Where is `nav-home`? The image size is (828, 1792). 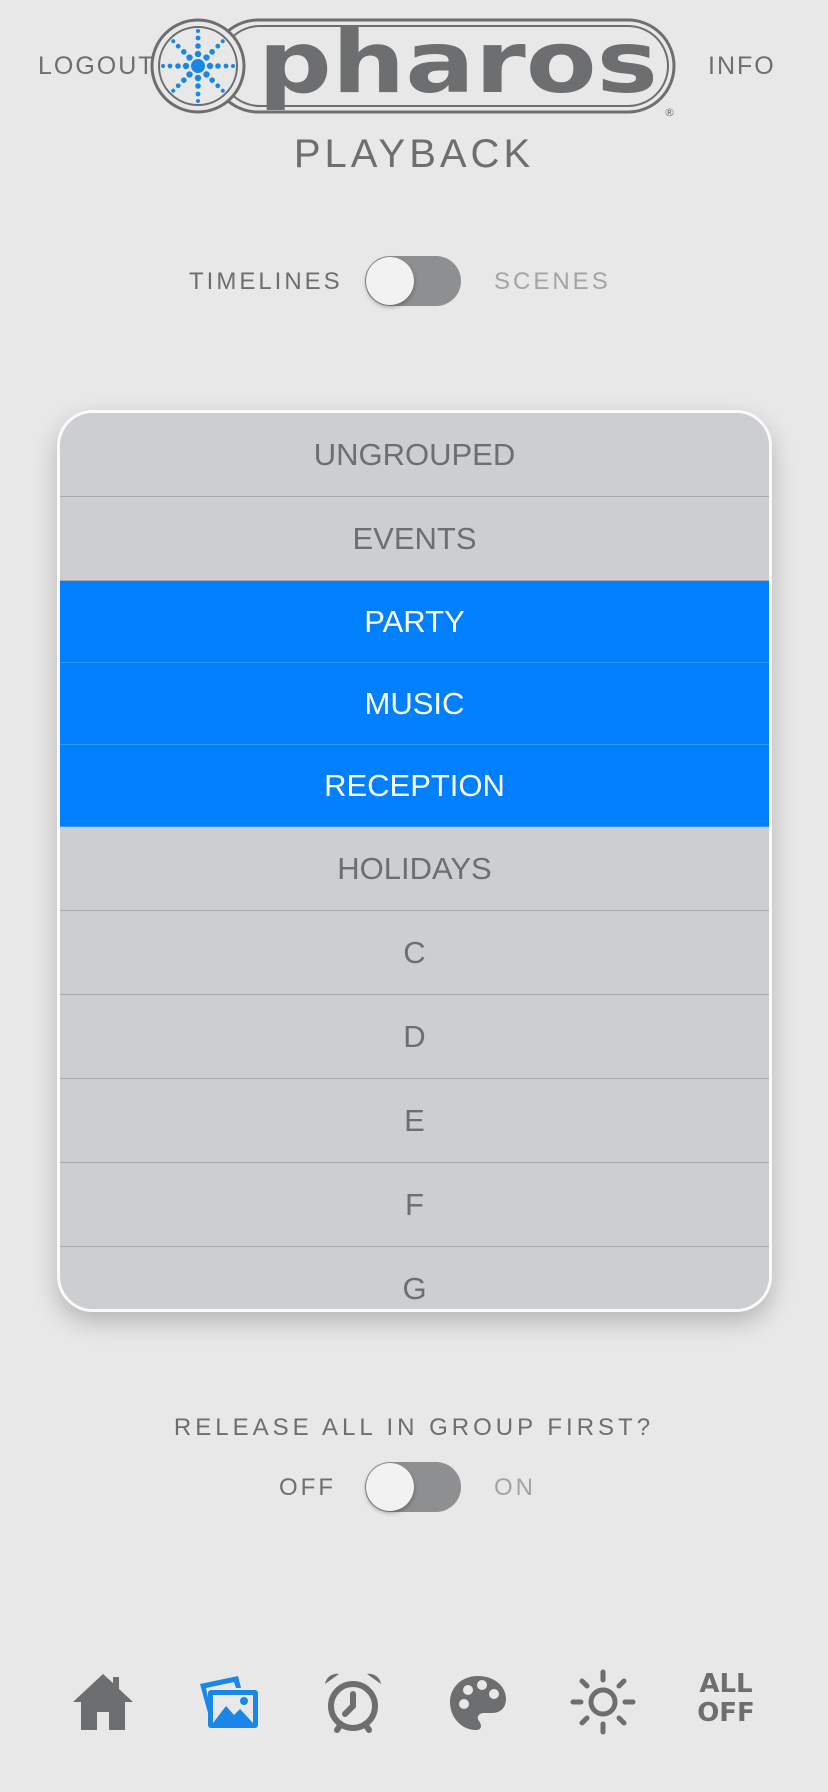
nav-home is located at coordinates (103, 1702).